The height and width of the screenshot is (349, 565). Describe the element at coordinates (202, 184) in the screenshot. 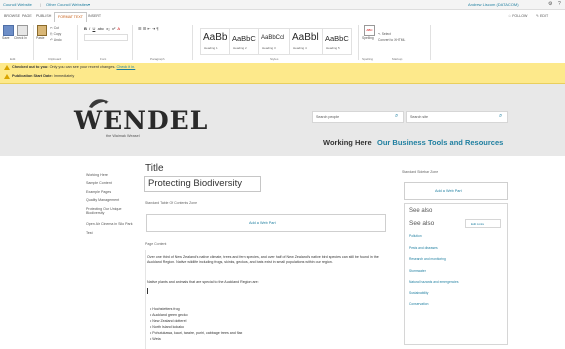

I see `title-field: Protecting Biodiversity` at that location.